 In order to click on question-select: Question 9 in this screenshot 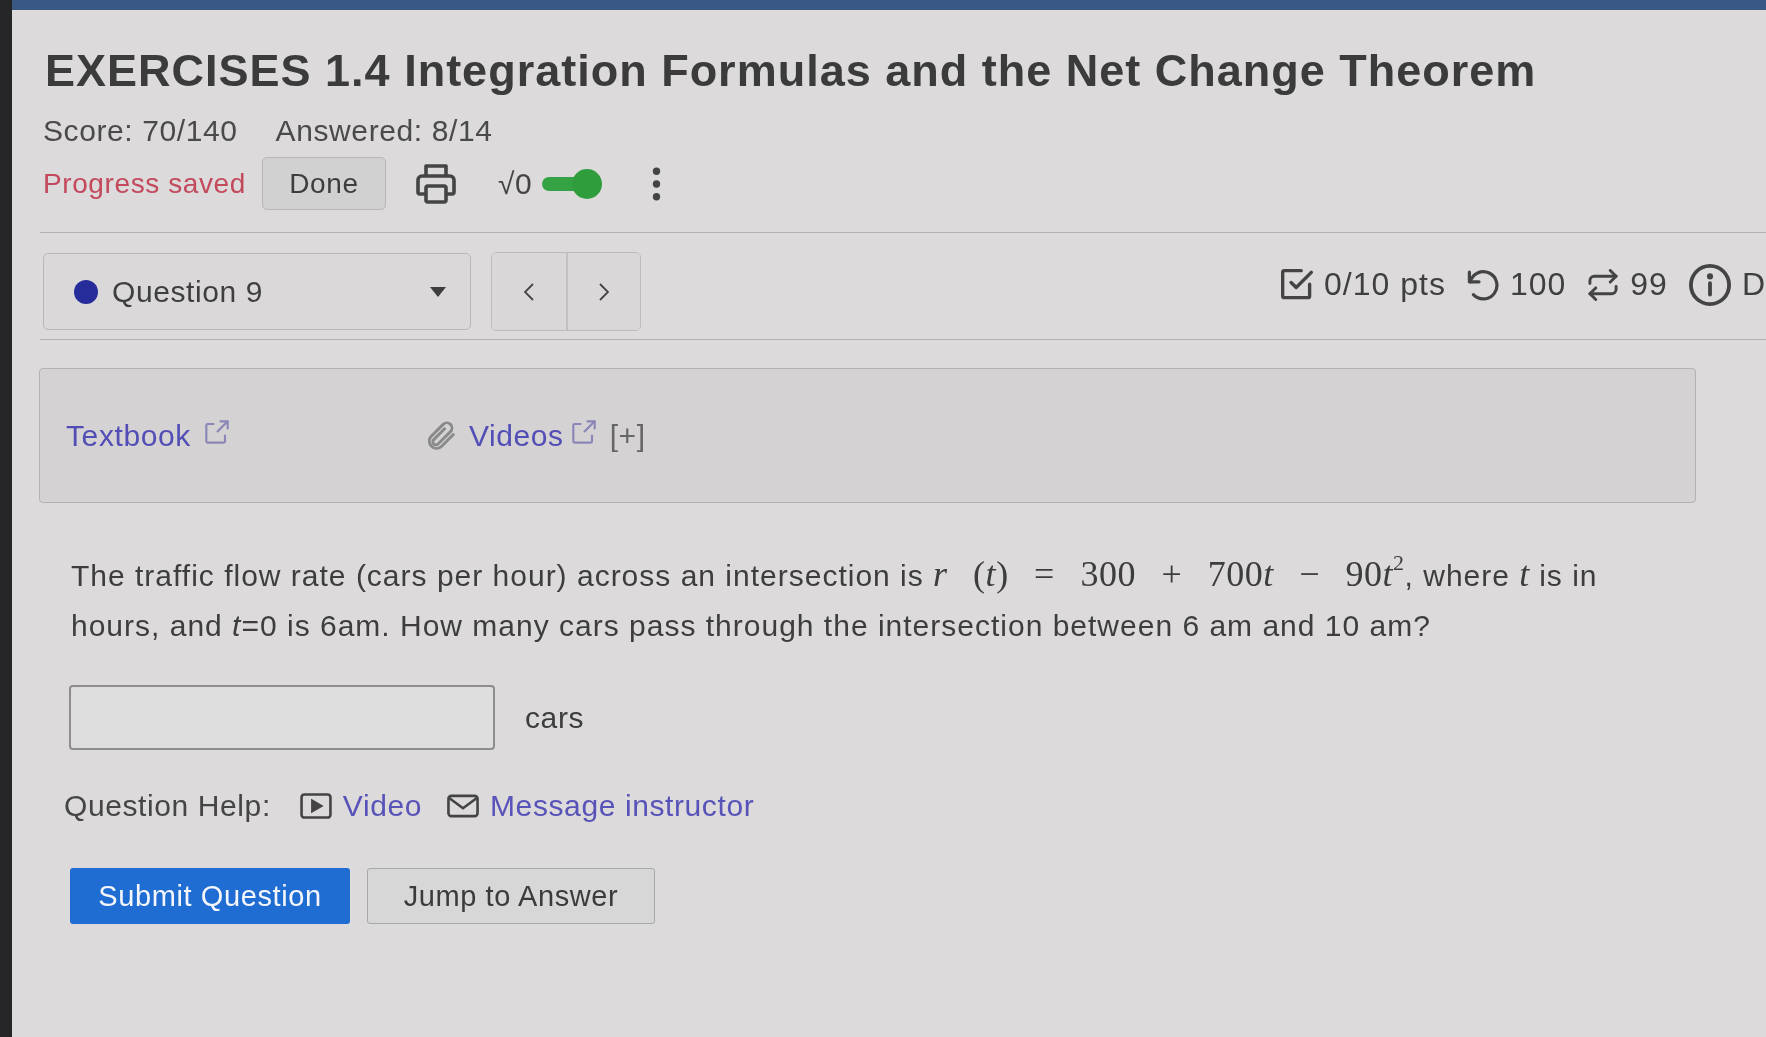, I will do `click(257, 291)`.